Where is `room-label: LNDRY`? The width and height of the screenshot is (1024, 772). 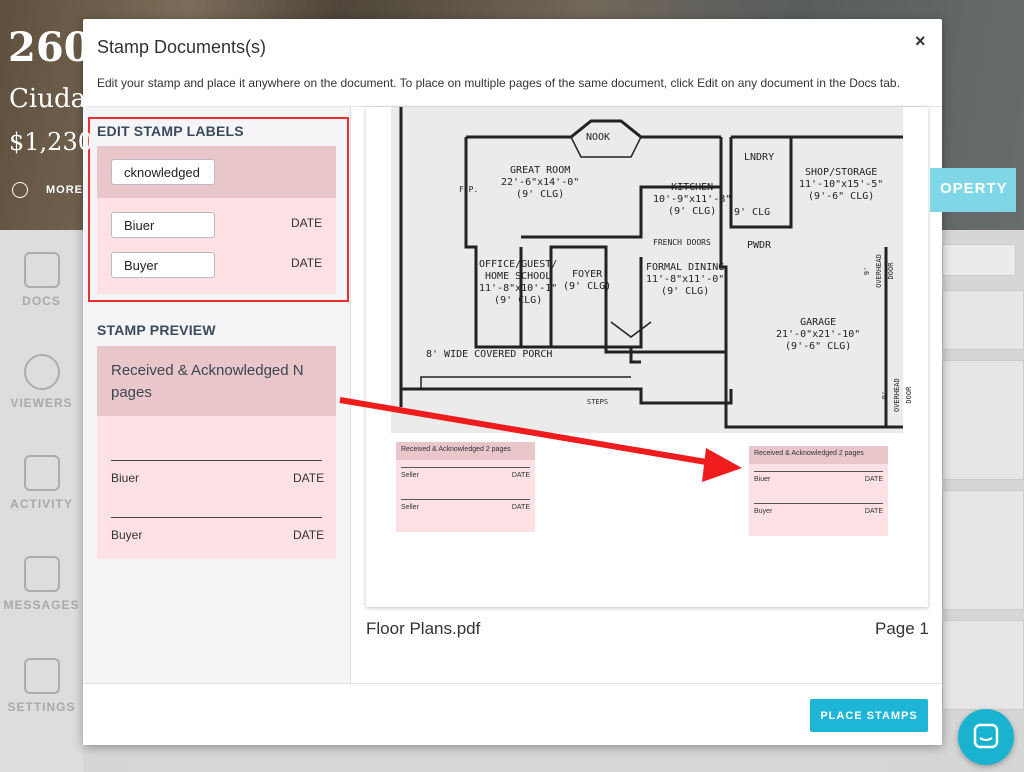
room-label: LNDRY is located at coordinates (759, 157).